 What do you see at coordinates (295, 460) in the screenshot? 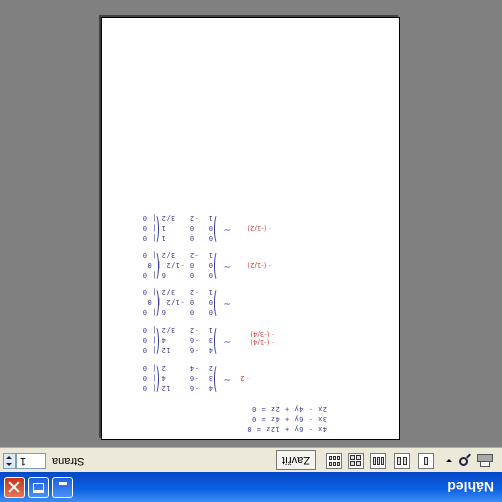
I see `close-button: Zavřít` at bounding box center [295, 460].